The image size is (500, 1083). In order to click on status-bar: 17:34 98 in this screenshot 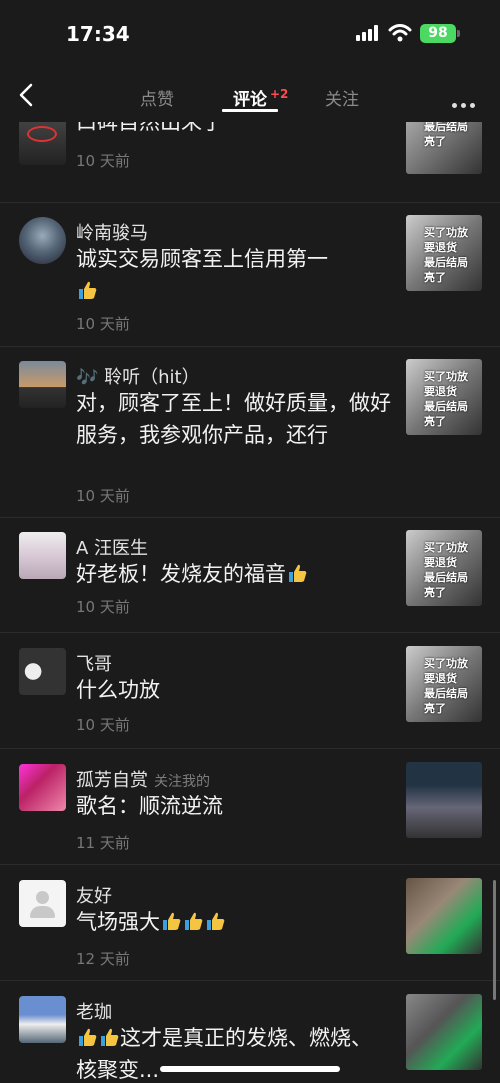, I will do `click(250, 33)`.